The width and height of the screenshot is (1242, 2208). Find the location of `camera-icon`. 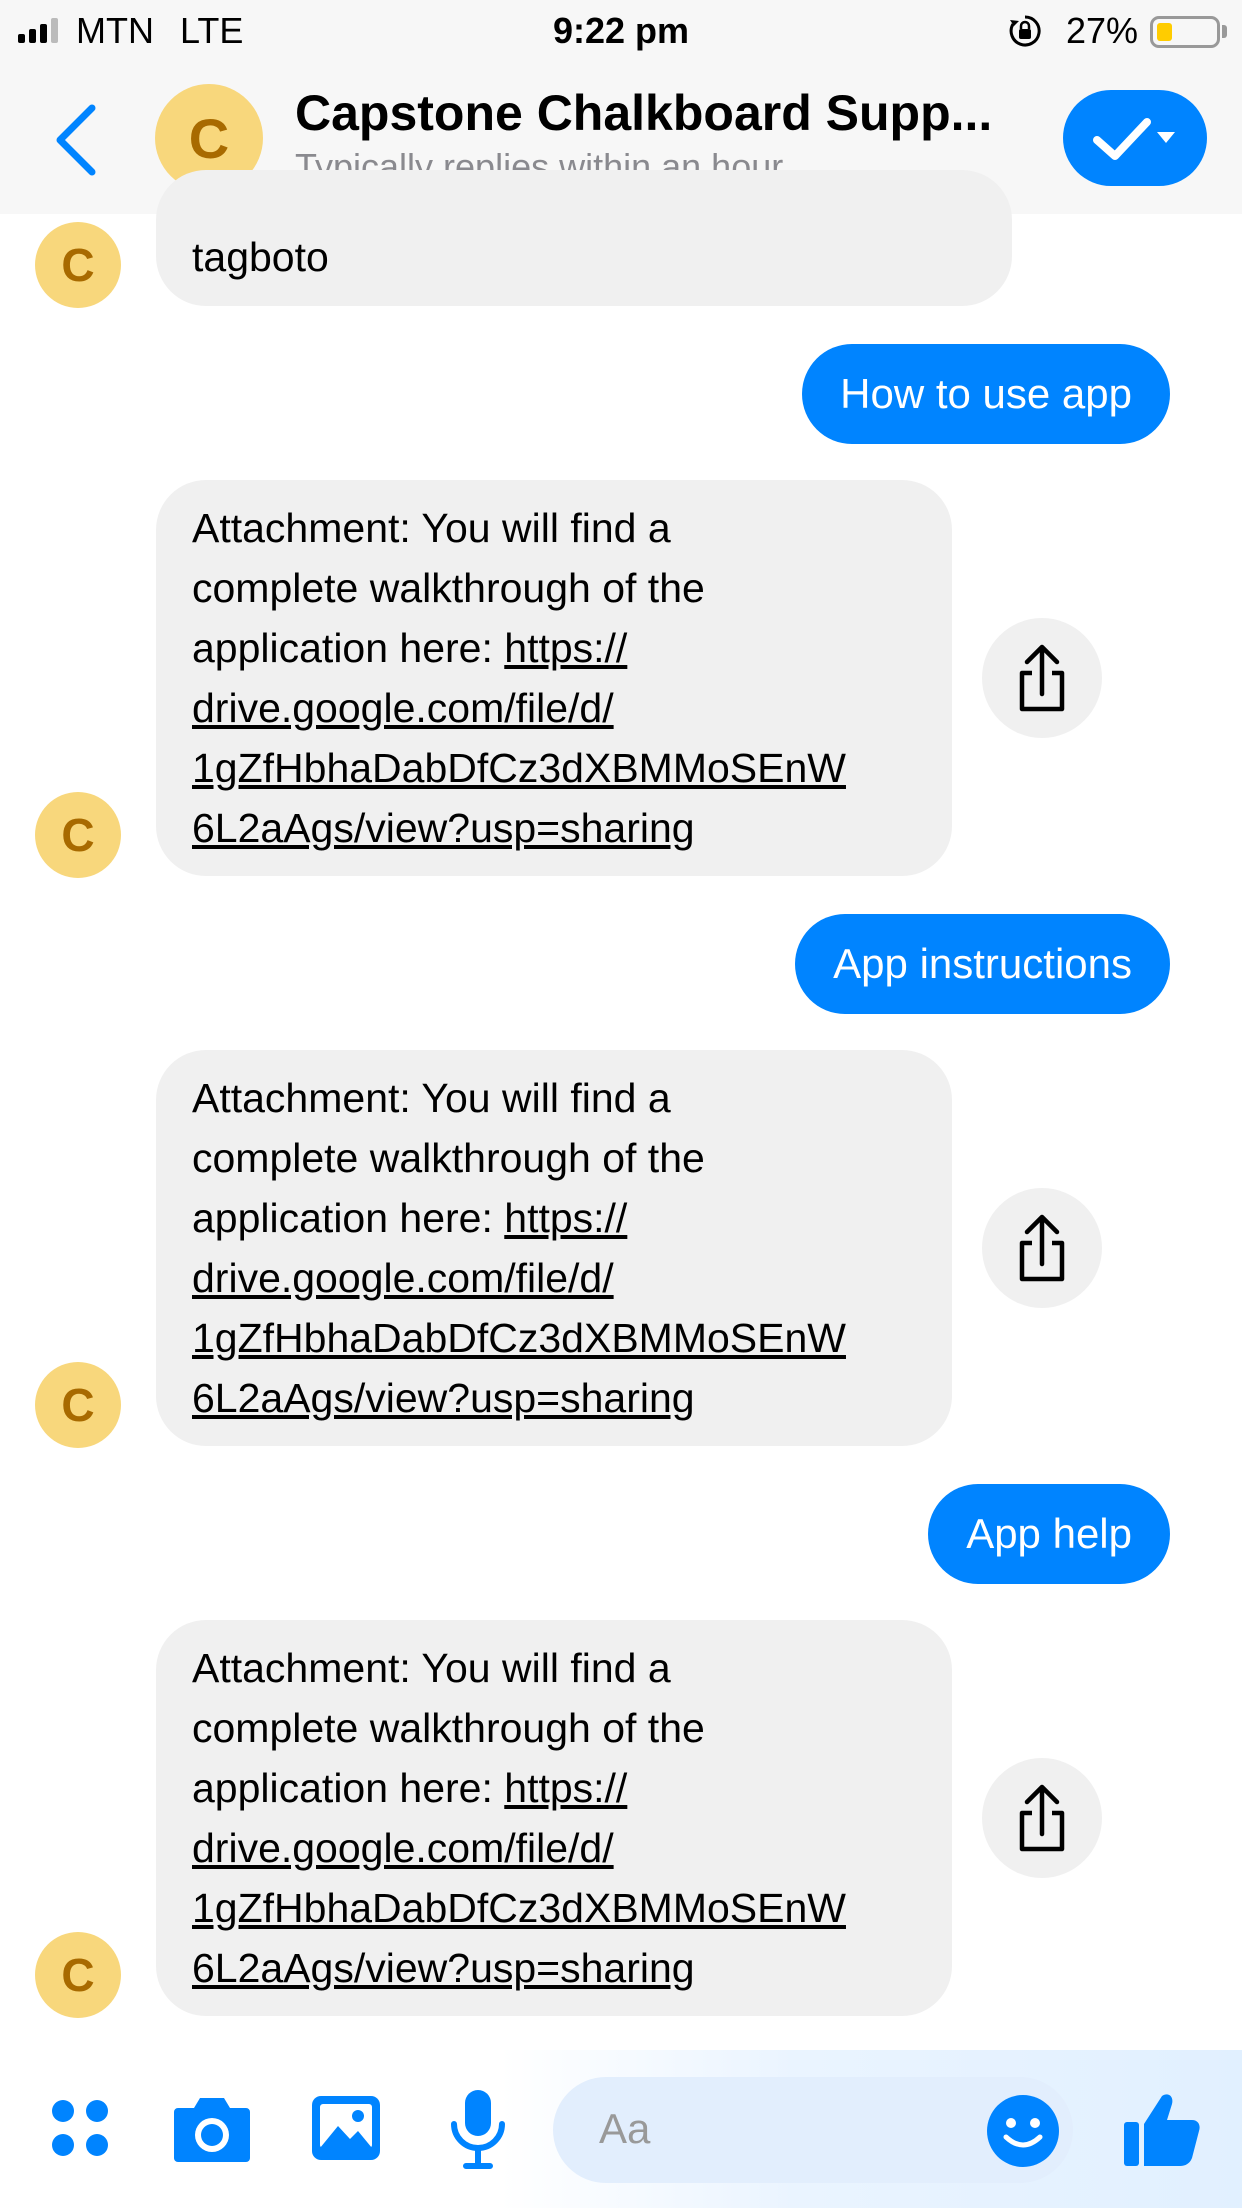

camera-icon is located at coordinates (212, 2128).